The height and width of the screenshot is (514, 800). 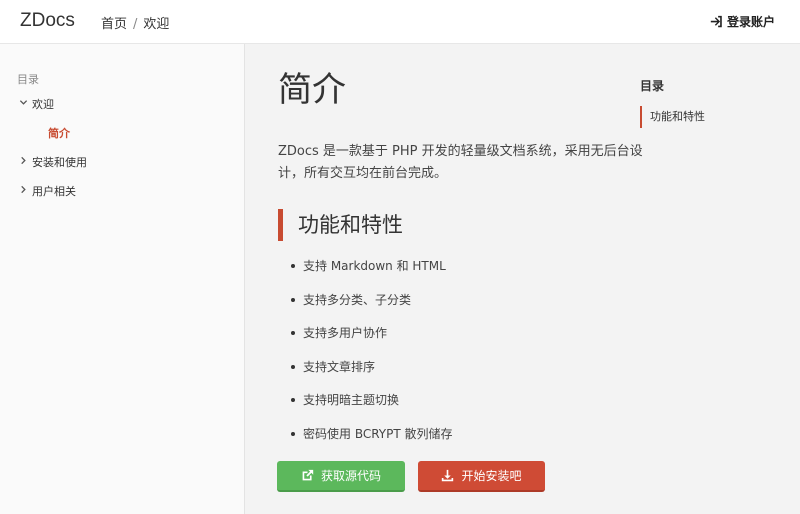 I want to click on get-source-button: 获取源代码, so click(x=341, y=476).